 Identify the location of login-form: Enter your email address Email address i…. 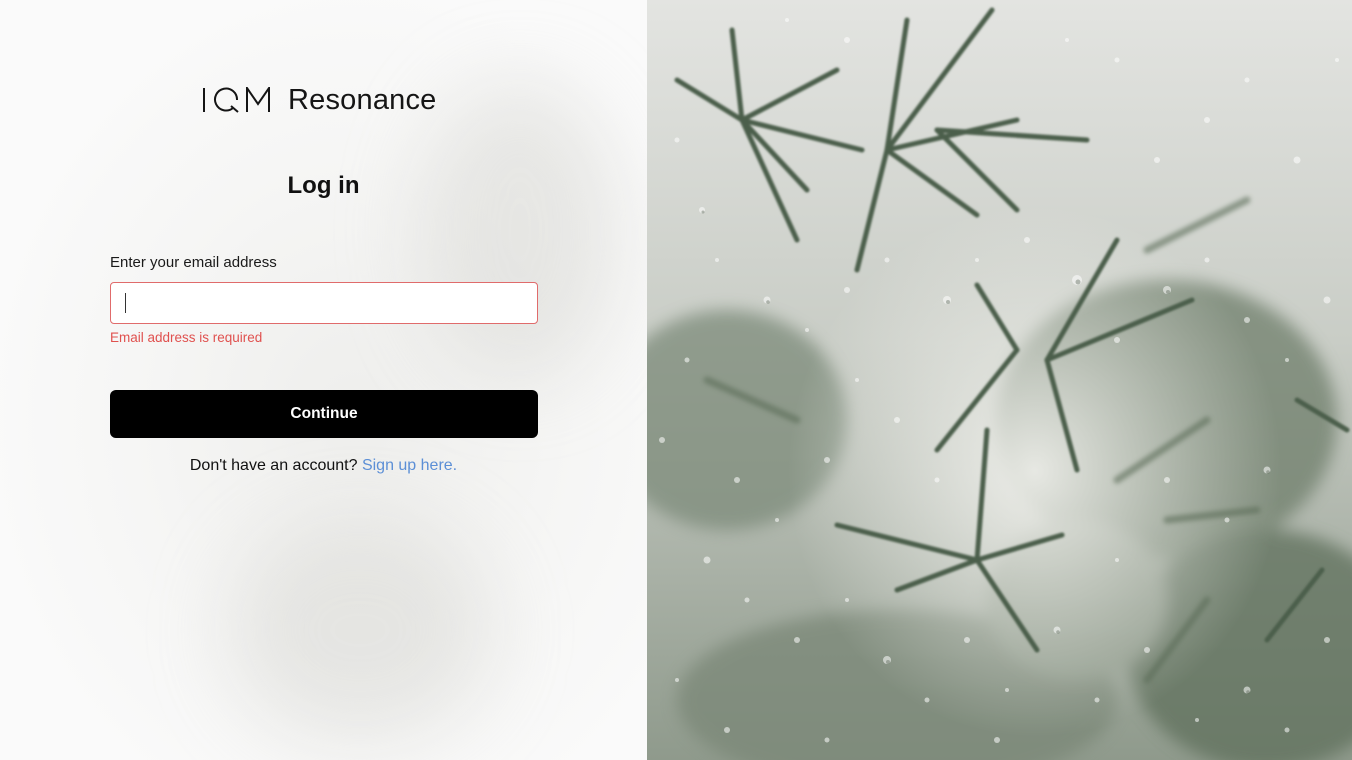
(324, 299).